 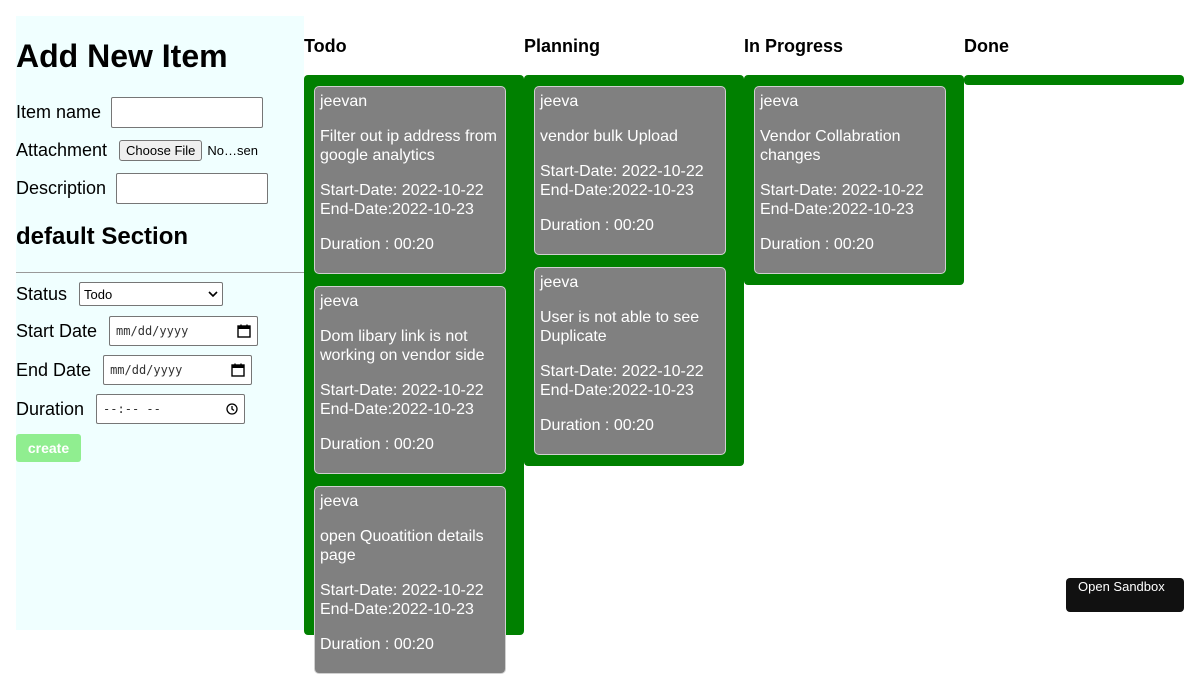 I want to click on end-date-label: End Date, so click(x=54, y=369).